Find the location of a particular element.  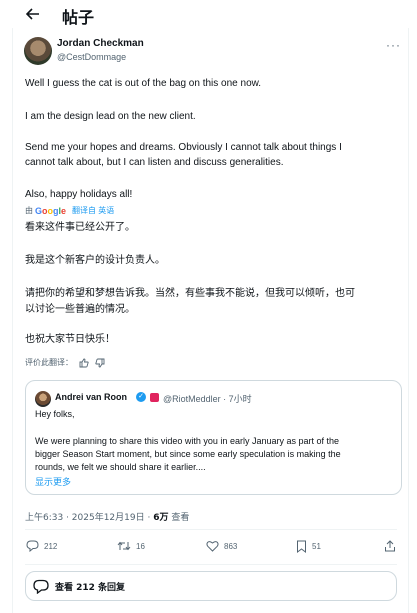

share-button is located at coordinates (390, 546).